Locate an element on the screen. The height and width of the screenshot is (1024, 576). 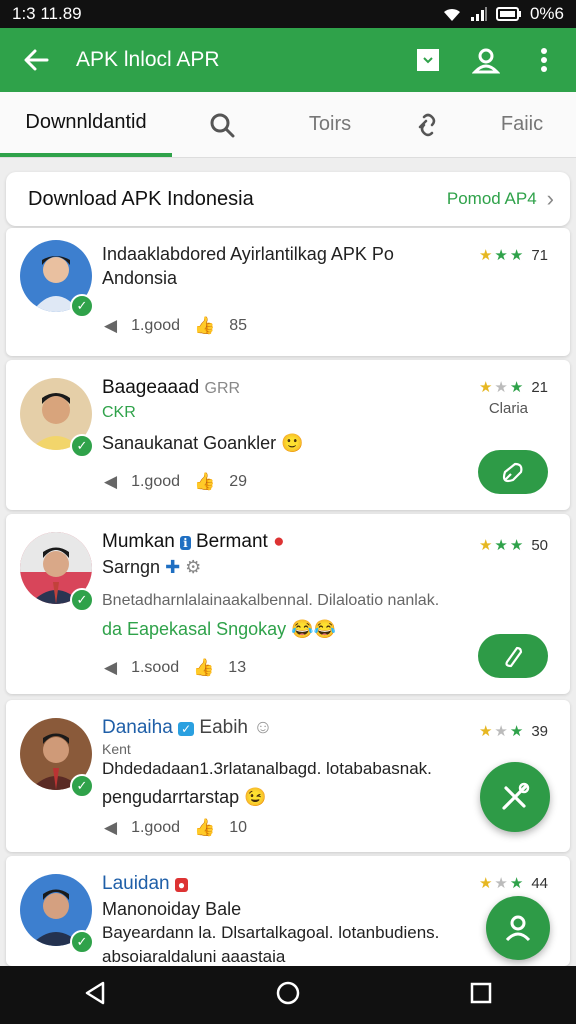
badge-icon: ● is located at coordinates (181, 885).